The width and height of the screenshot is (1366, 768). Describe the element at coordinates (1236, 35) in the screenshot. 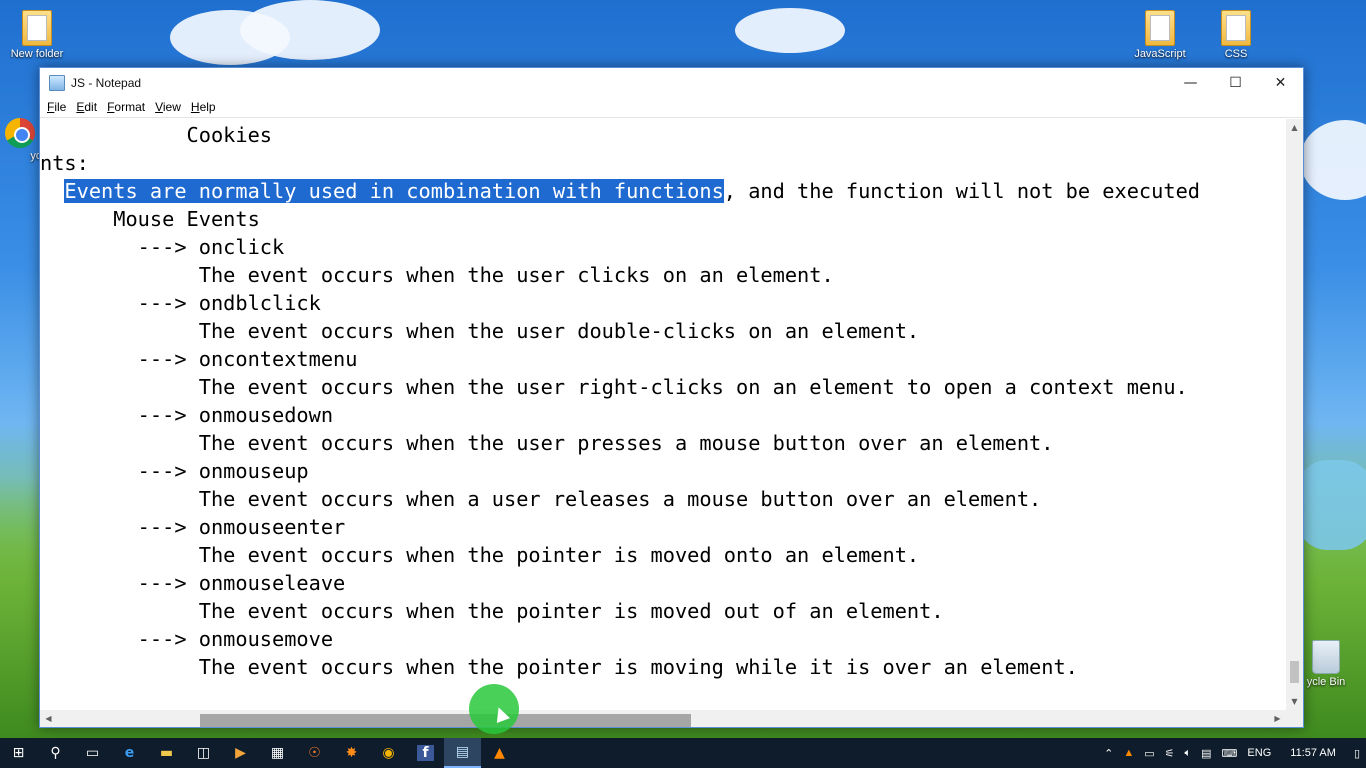

I see `desktop-icon-css: CSS` at that location.